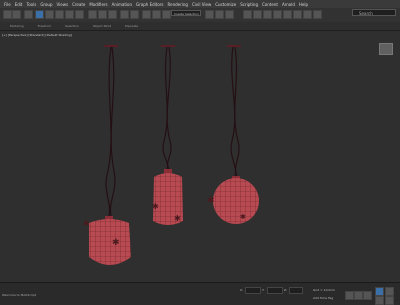 This screenshot has height=305, width=400. Describe the element at coordinates (389, 291) in the screenshot. I see `orbit-icon` at that location.